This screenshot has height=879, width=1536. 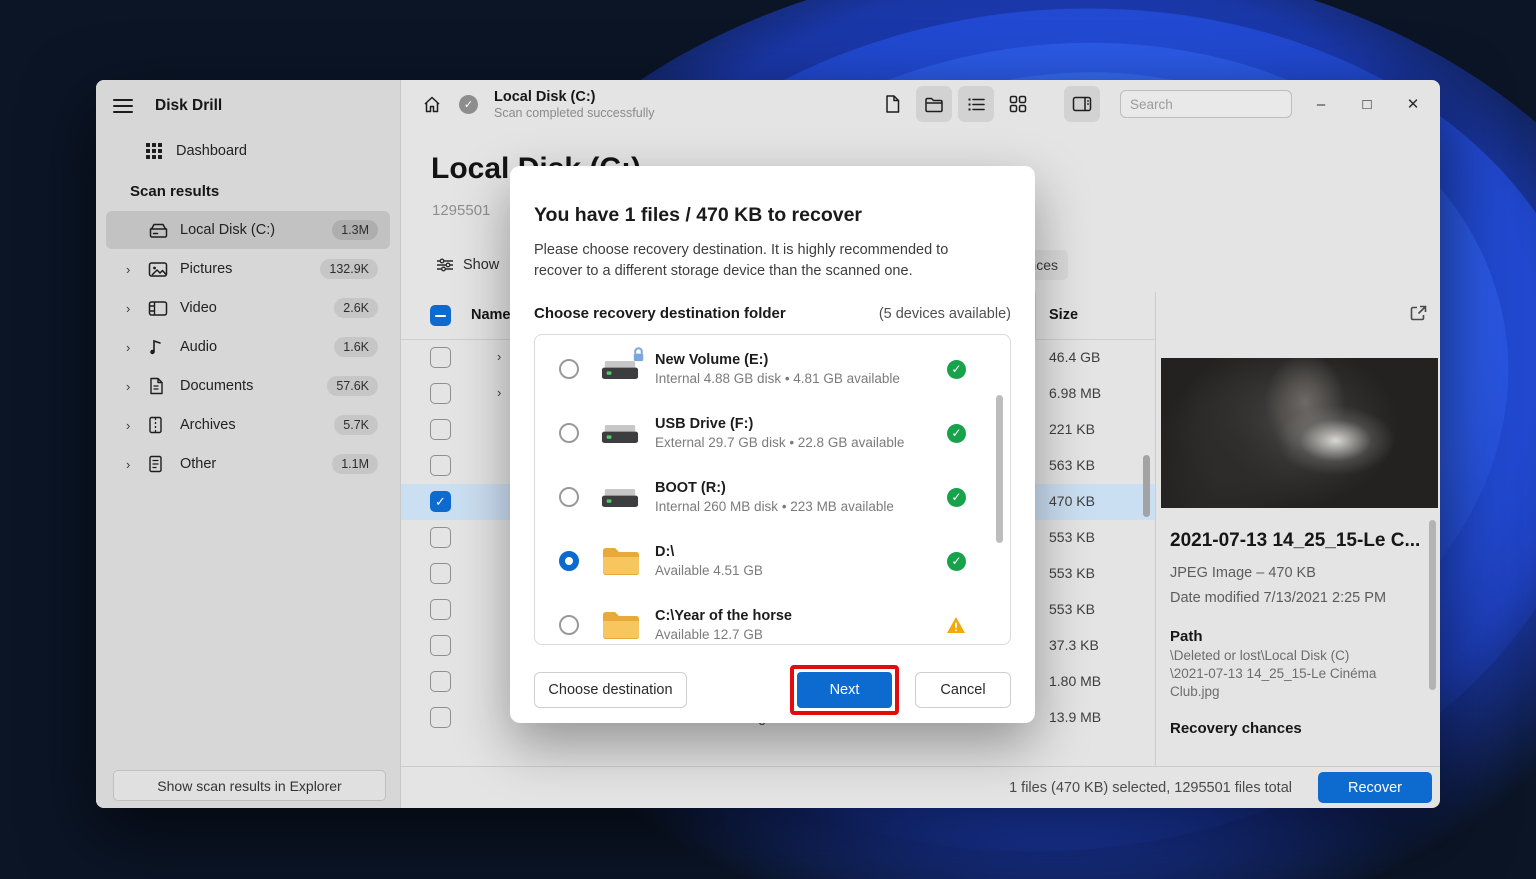 What do you see at coordinates (468, 104) in the screenshot?
I see `scan-complete-icon: ✓` at bounding box center [468, 104].